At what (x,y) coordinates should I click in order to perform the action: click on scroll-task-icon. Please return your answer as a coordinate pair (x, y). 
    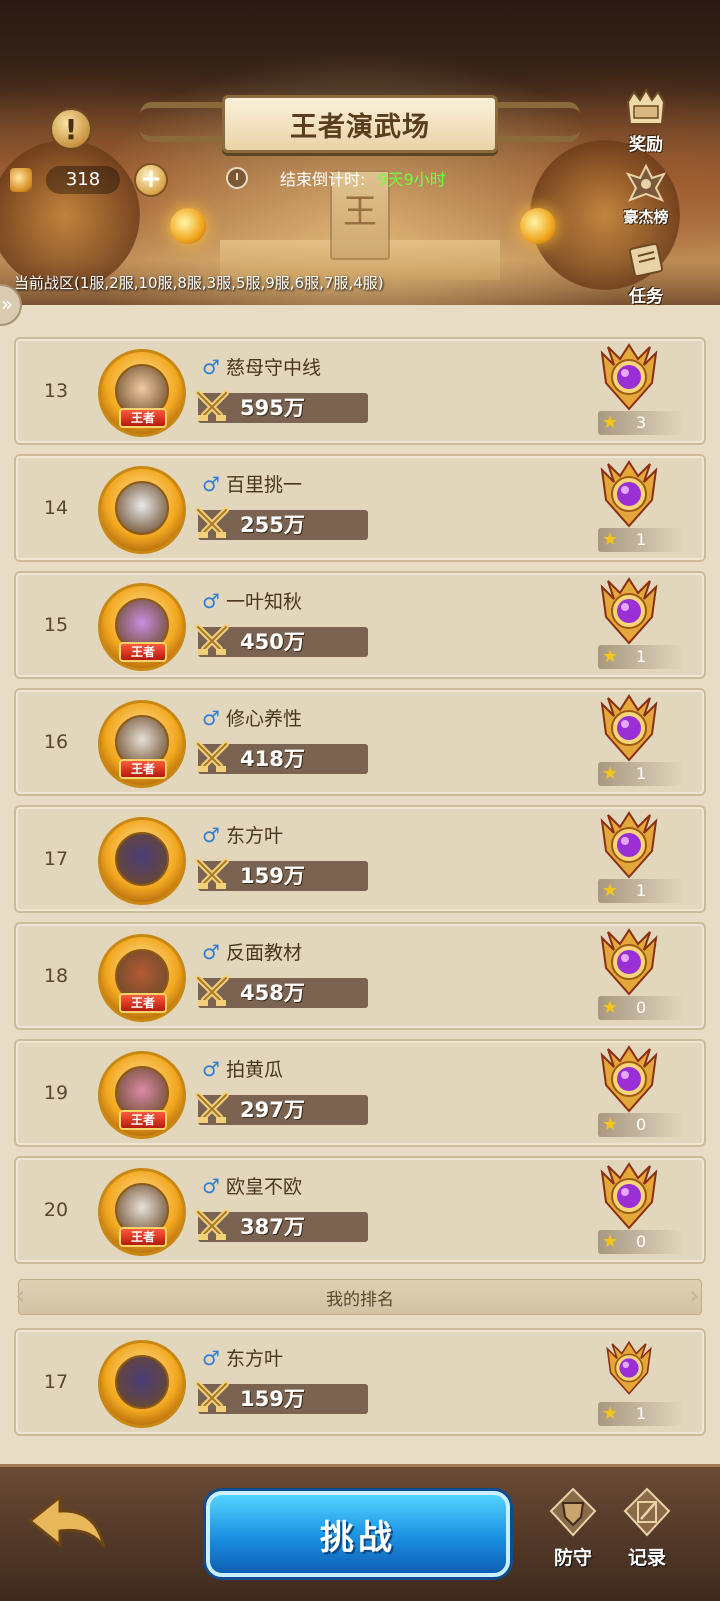
    Looking at the image, I should click on (646, 260).